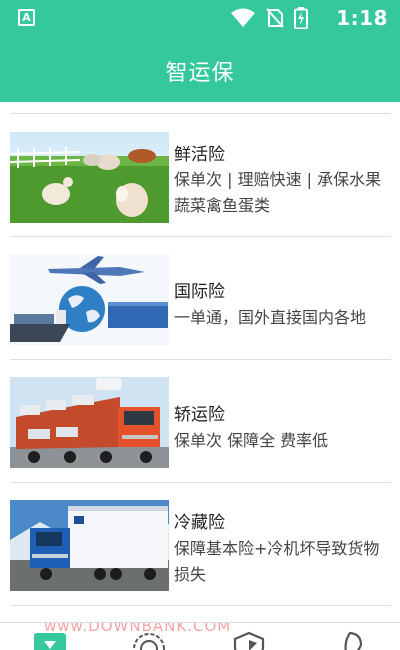  What do you see at coordinates (351, 640) in the screenshot?
I see `profile-tab-icon` at bounding box center [351, 640].